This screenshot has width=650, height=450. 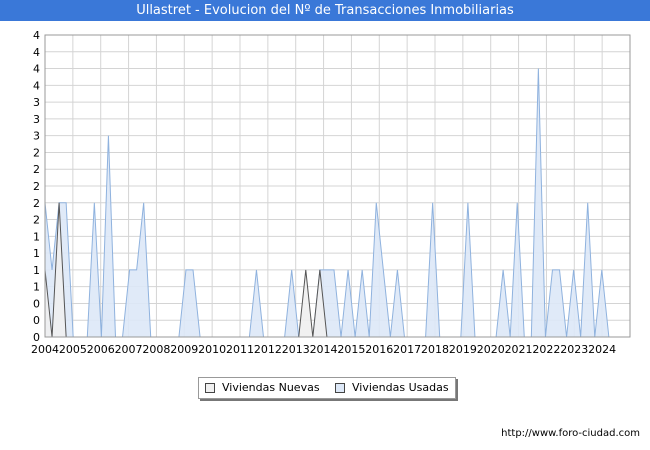 I want to click on x-tick-label: 2018, so click(x=435, y=349).